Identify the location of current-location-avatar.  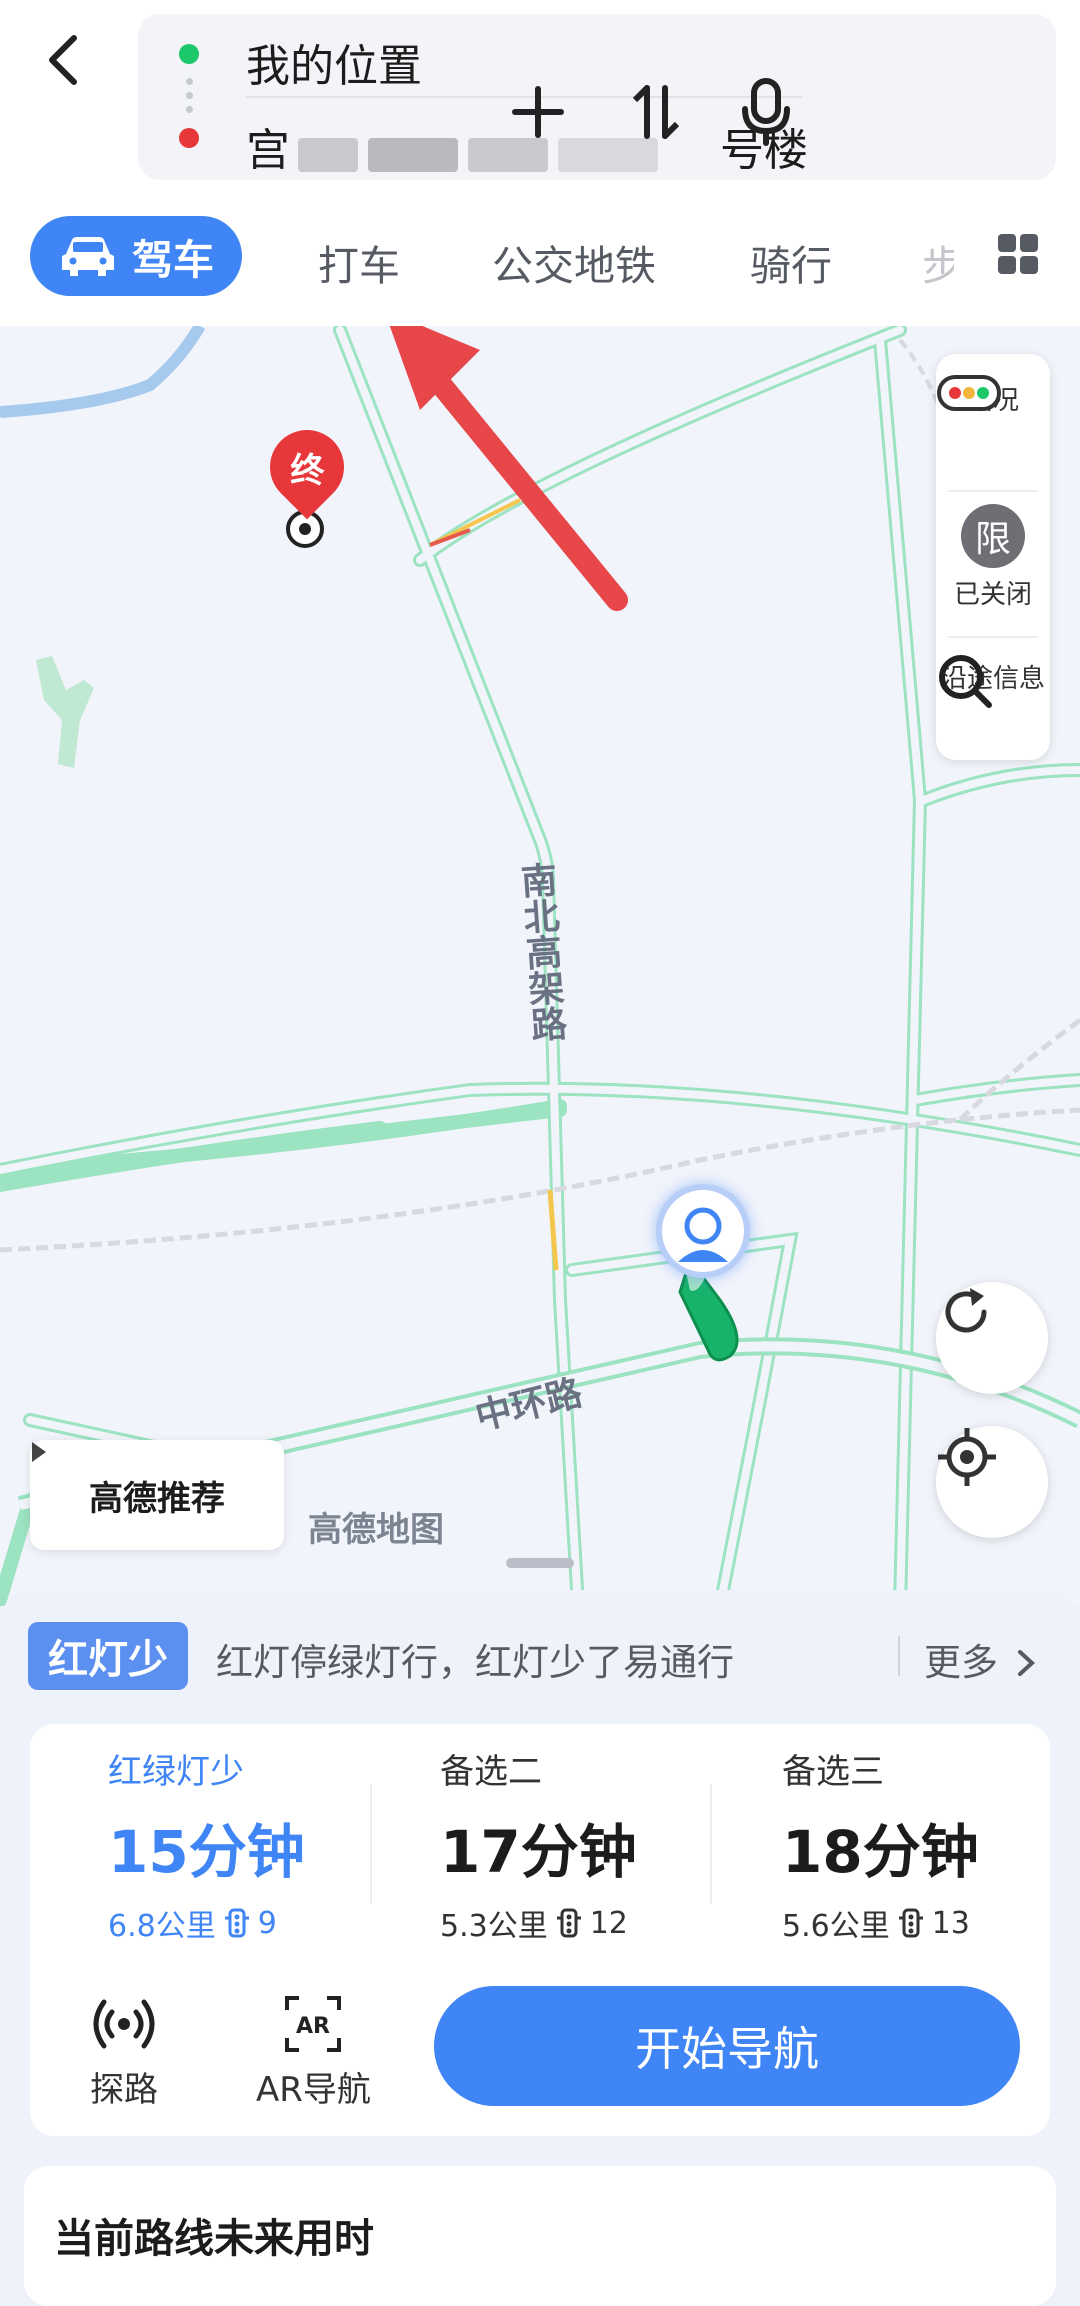
(703, 1231).